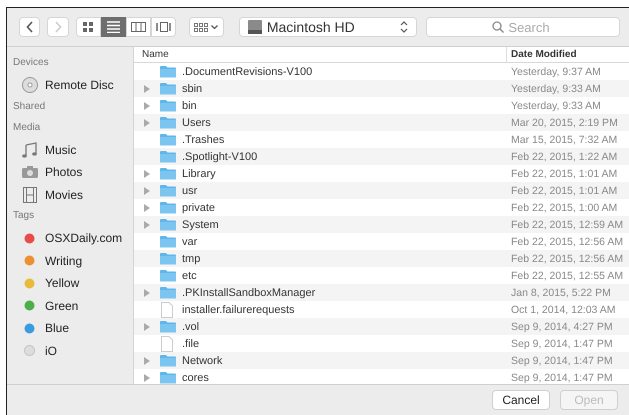 Image resolution: width=629 pixels, height=415 pixels. I want to click on sidebar-item: Blue, so click(70, 328).